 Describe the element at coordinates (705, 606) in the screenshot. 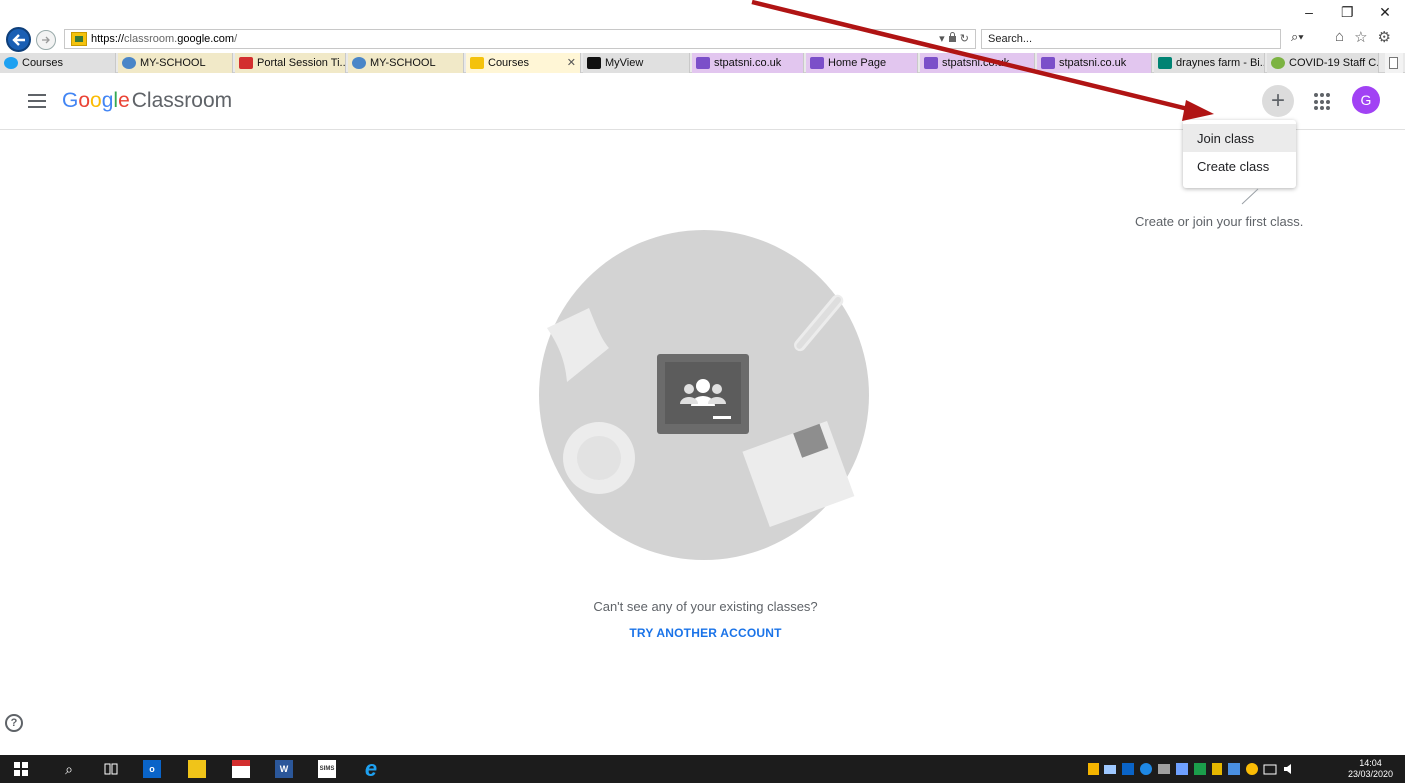

I see `no-classes-text: Can't see any of your existing classes?` at that location.